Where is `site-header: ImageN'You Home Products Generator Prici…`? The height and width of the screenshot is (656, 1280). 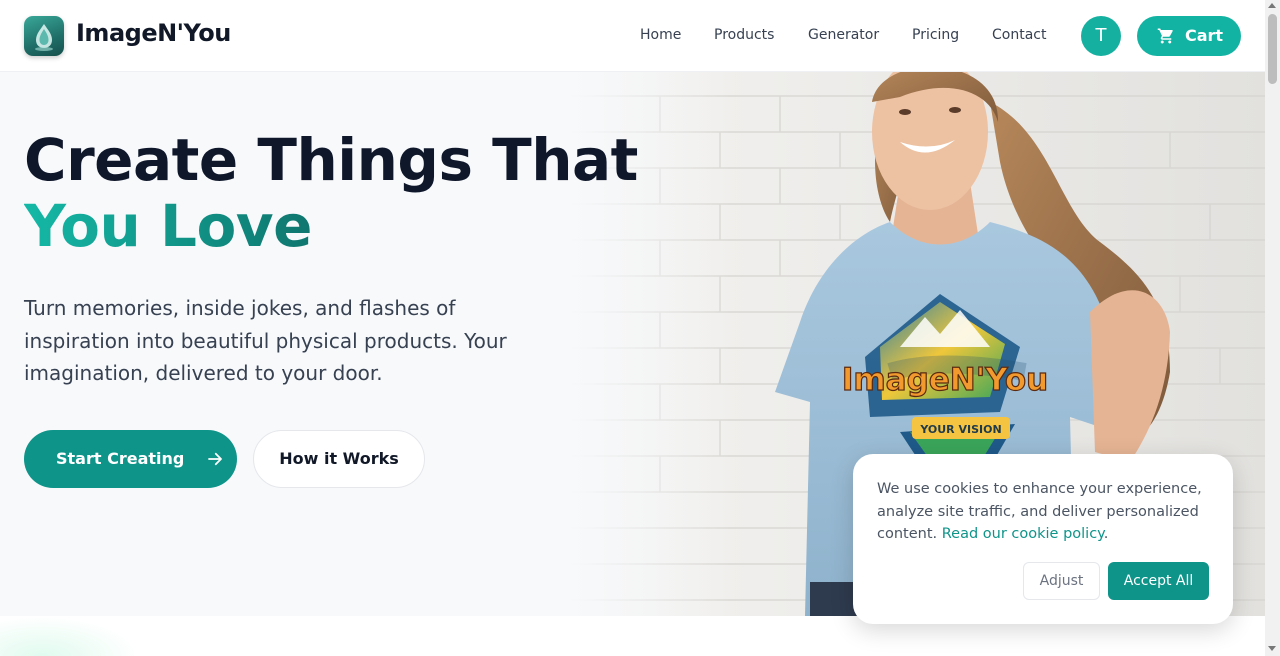
site-header: ImageN'You Home Products Generator Prici… is located at coordinates (632, 36).